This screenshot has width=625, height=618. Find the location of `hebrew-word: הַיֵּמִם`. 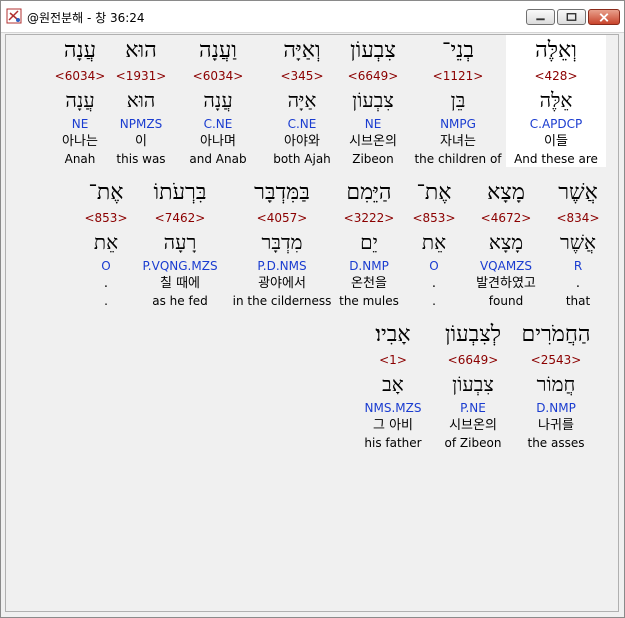

hebrew-word: הַיֵּמִם is located at coordinates (369, 192).